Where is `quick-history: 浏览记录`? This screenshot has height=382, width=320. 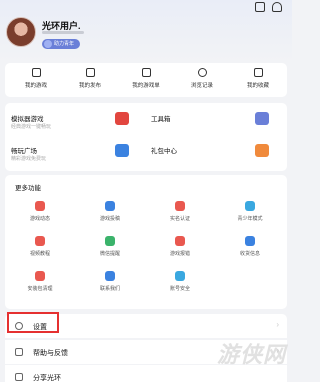
quick-history: 浏览记录 is located at coordinates (202, 77).